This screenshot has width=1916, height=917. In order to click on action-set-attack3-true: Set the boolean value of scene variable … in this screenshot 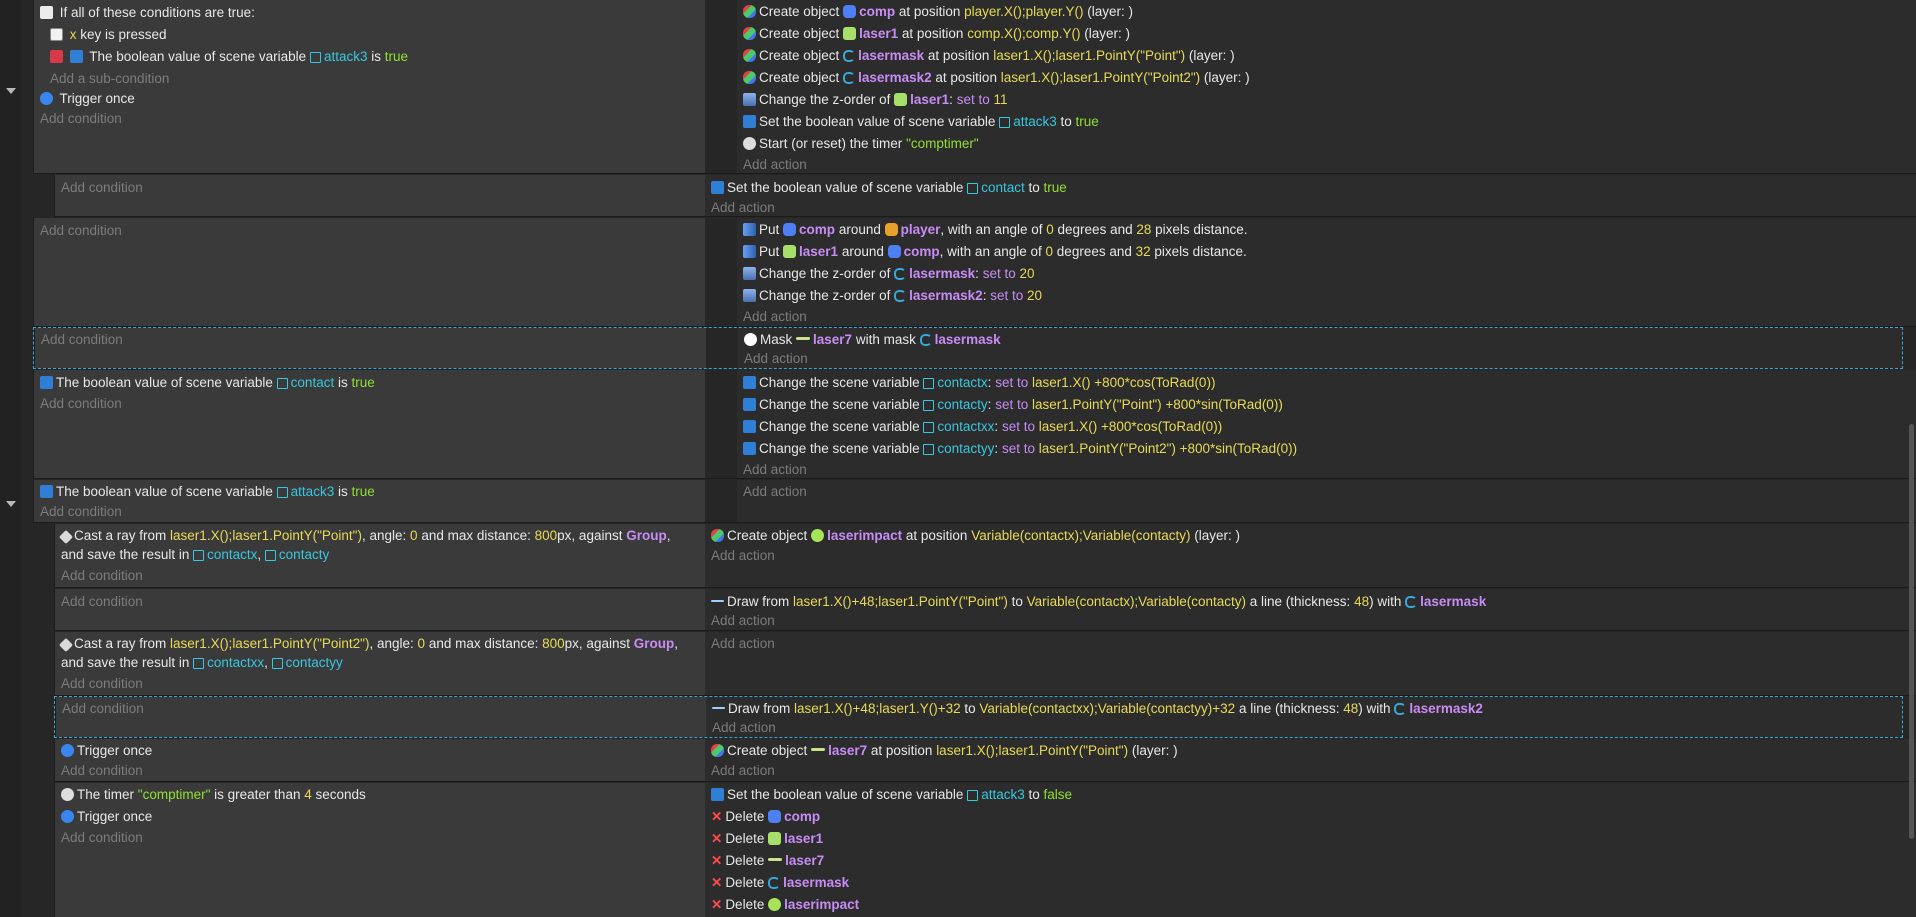, I will do `click(921, 122)`.